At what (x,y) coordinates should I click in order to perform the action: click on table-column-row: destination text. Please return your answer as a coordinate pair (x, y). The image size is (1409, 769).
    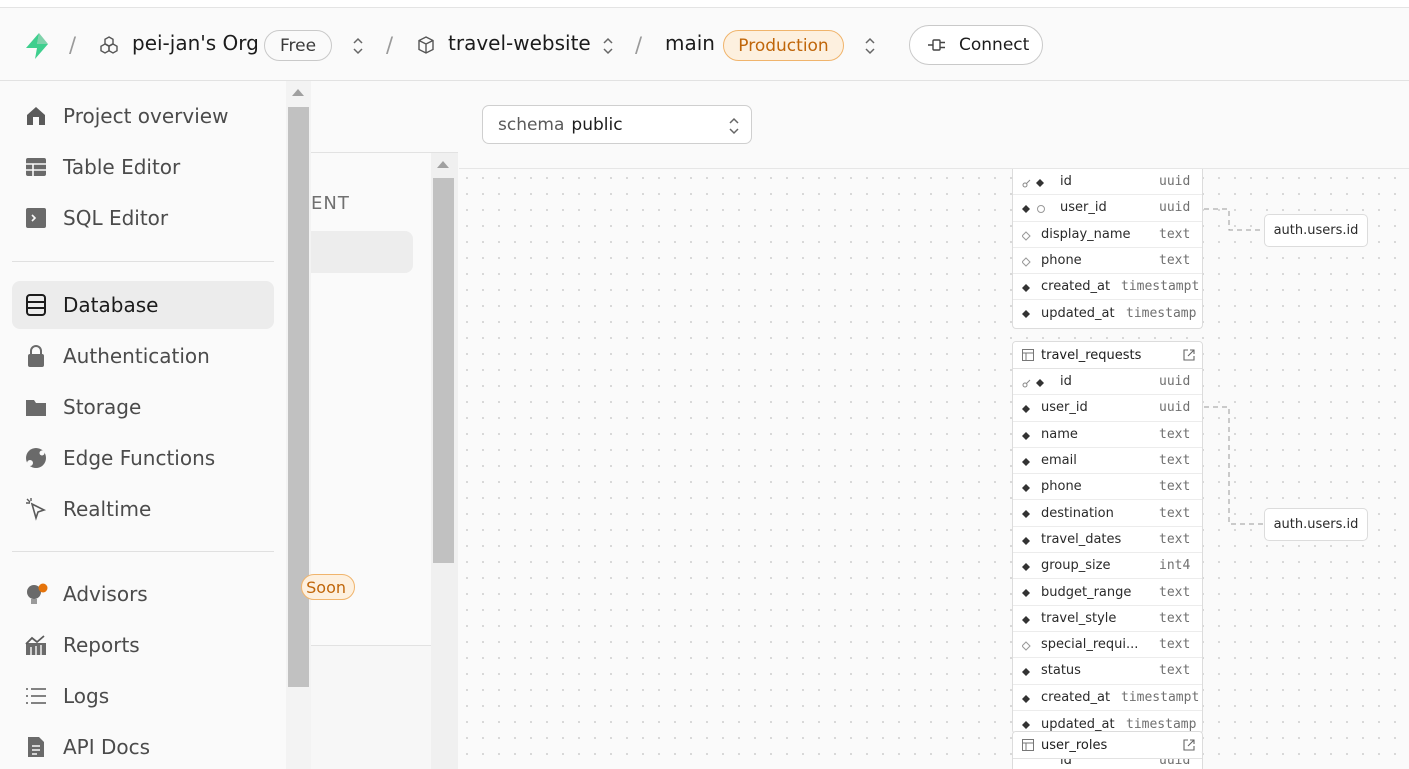
    Looking at the image, I should click on (1107, 513).